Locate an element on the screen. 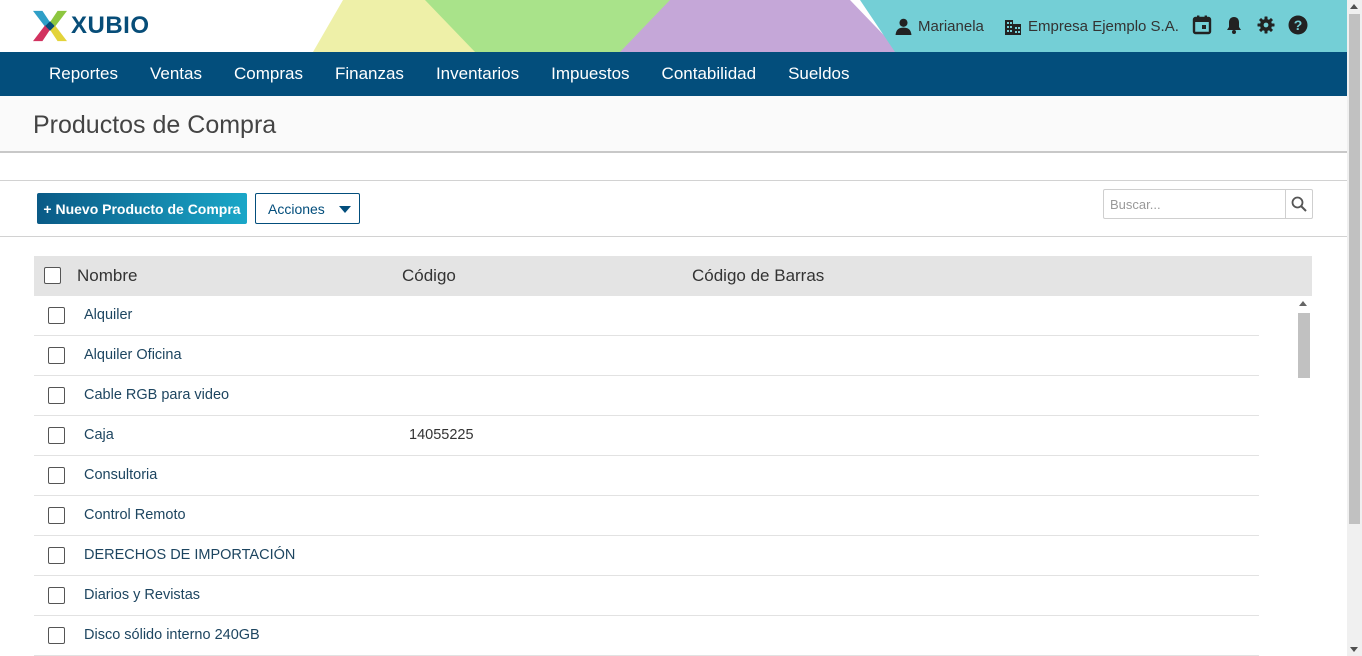  gear-icon is located at coordinates (1266, 25).